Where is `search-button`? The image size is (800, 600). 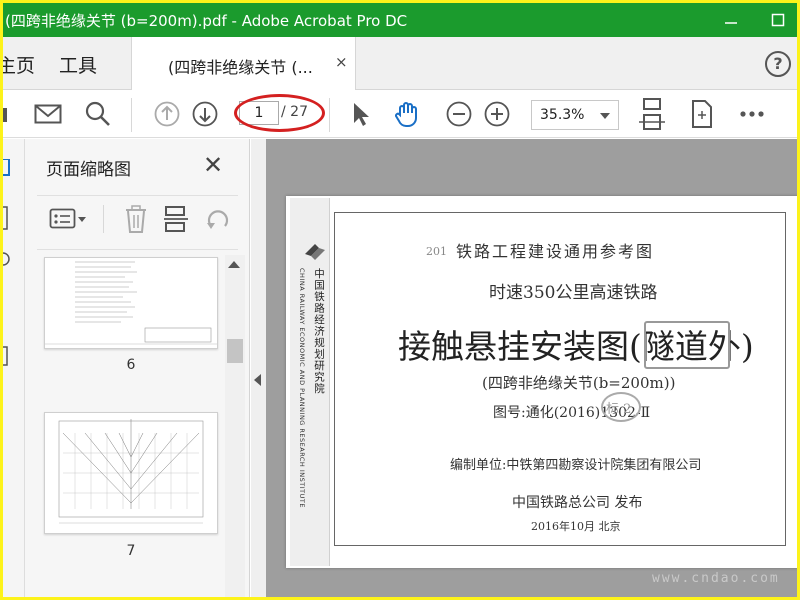
search-button is located at coordinates (98, 114).